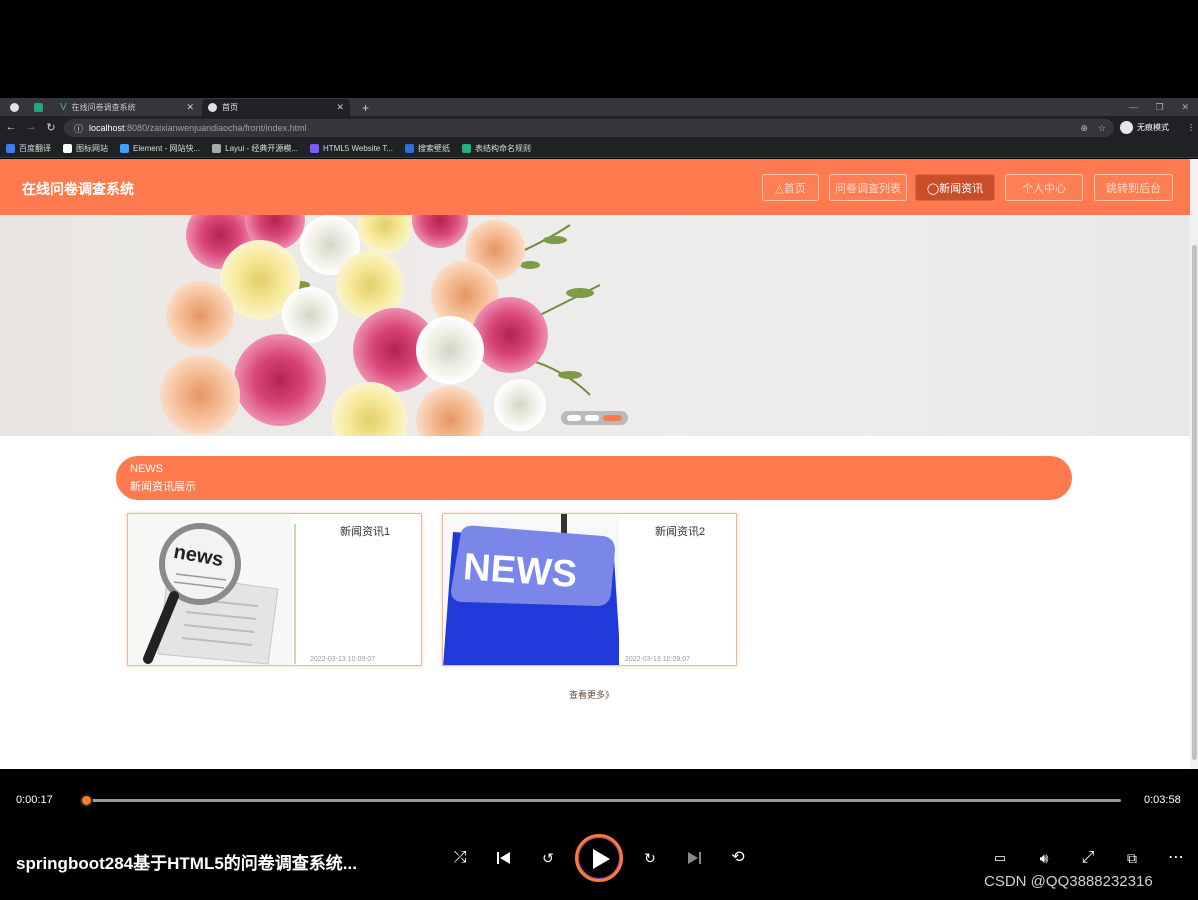 Image resolution: width=1198 pixels, height=900 pixels. What do you see at coordinates (34, 800) in the screenshot?
I see `current-time: 0:00:17` at bounding box center [34, 800].